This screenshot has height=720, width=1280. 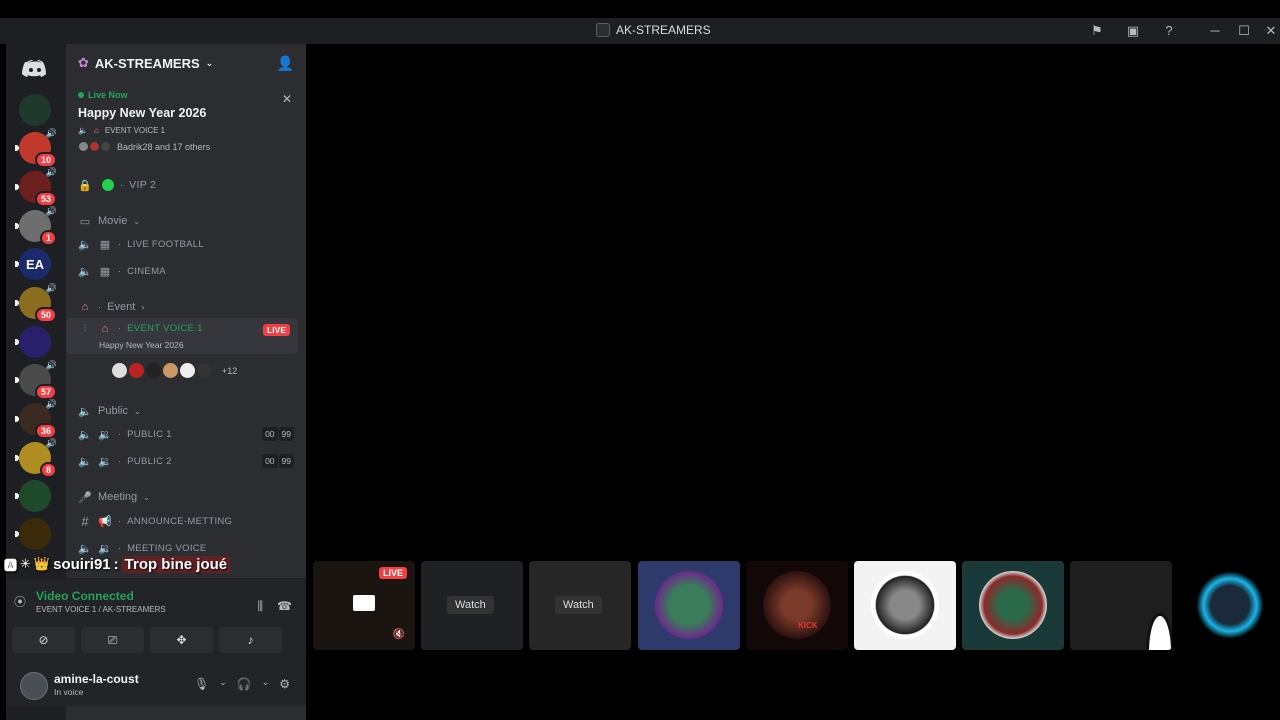 I want to click on live-now-label: Live Now, so click(x=186, y=95).